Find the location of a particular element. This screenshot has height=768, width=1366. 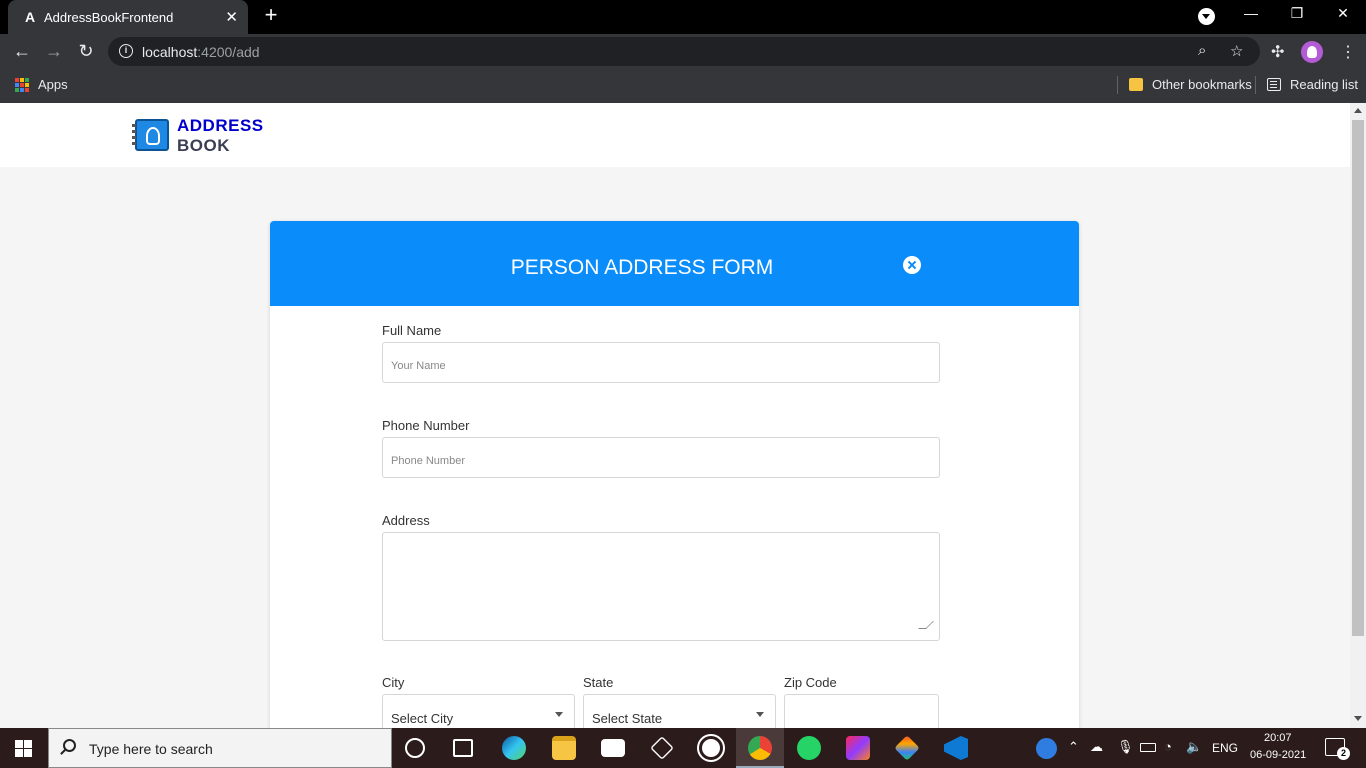

form-header: PERSON ADDRESS FORM is located at coordinates (674, 263).